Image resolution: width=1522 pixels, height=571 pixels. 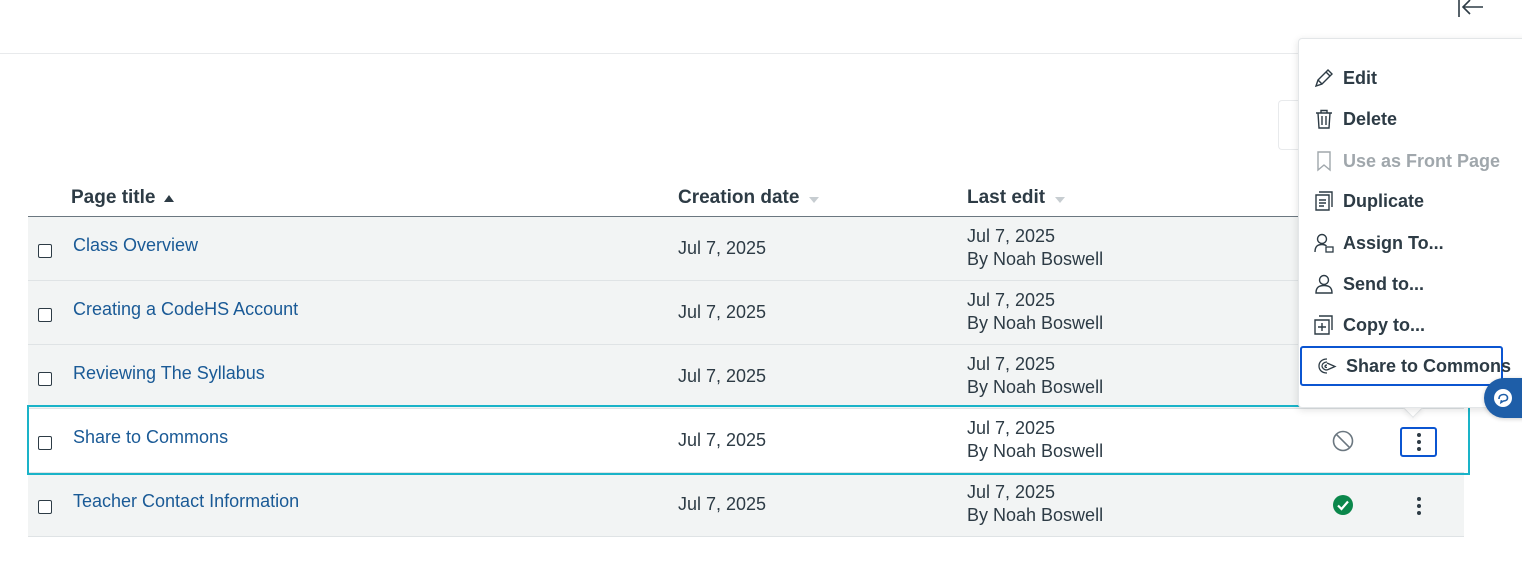 What do you see at coordinates (1324, 161) in the screenshot?
I see `bookmark-icon` at bounding box center [1324, 161].